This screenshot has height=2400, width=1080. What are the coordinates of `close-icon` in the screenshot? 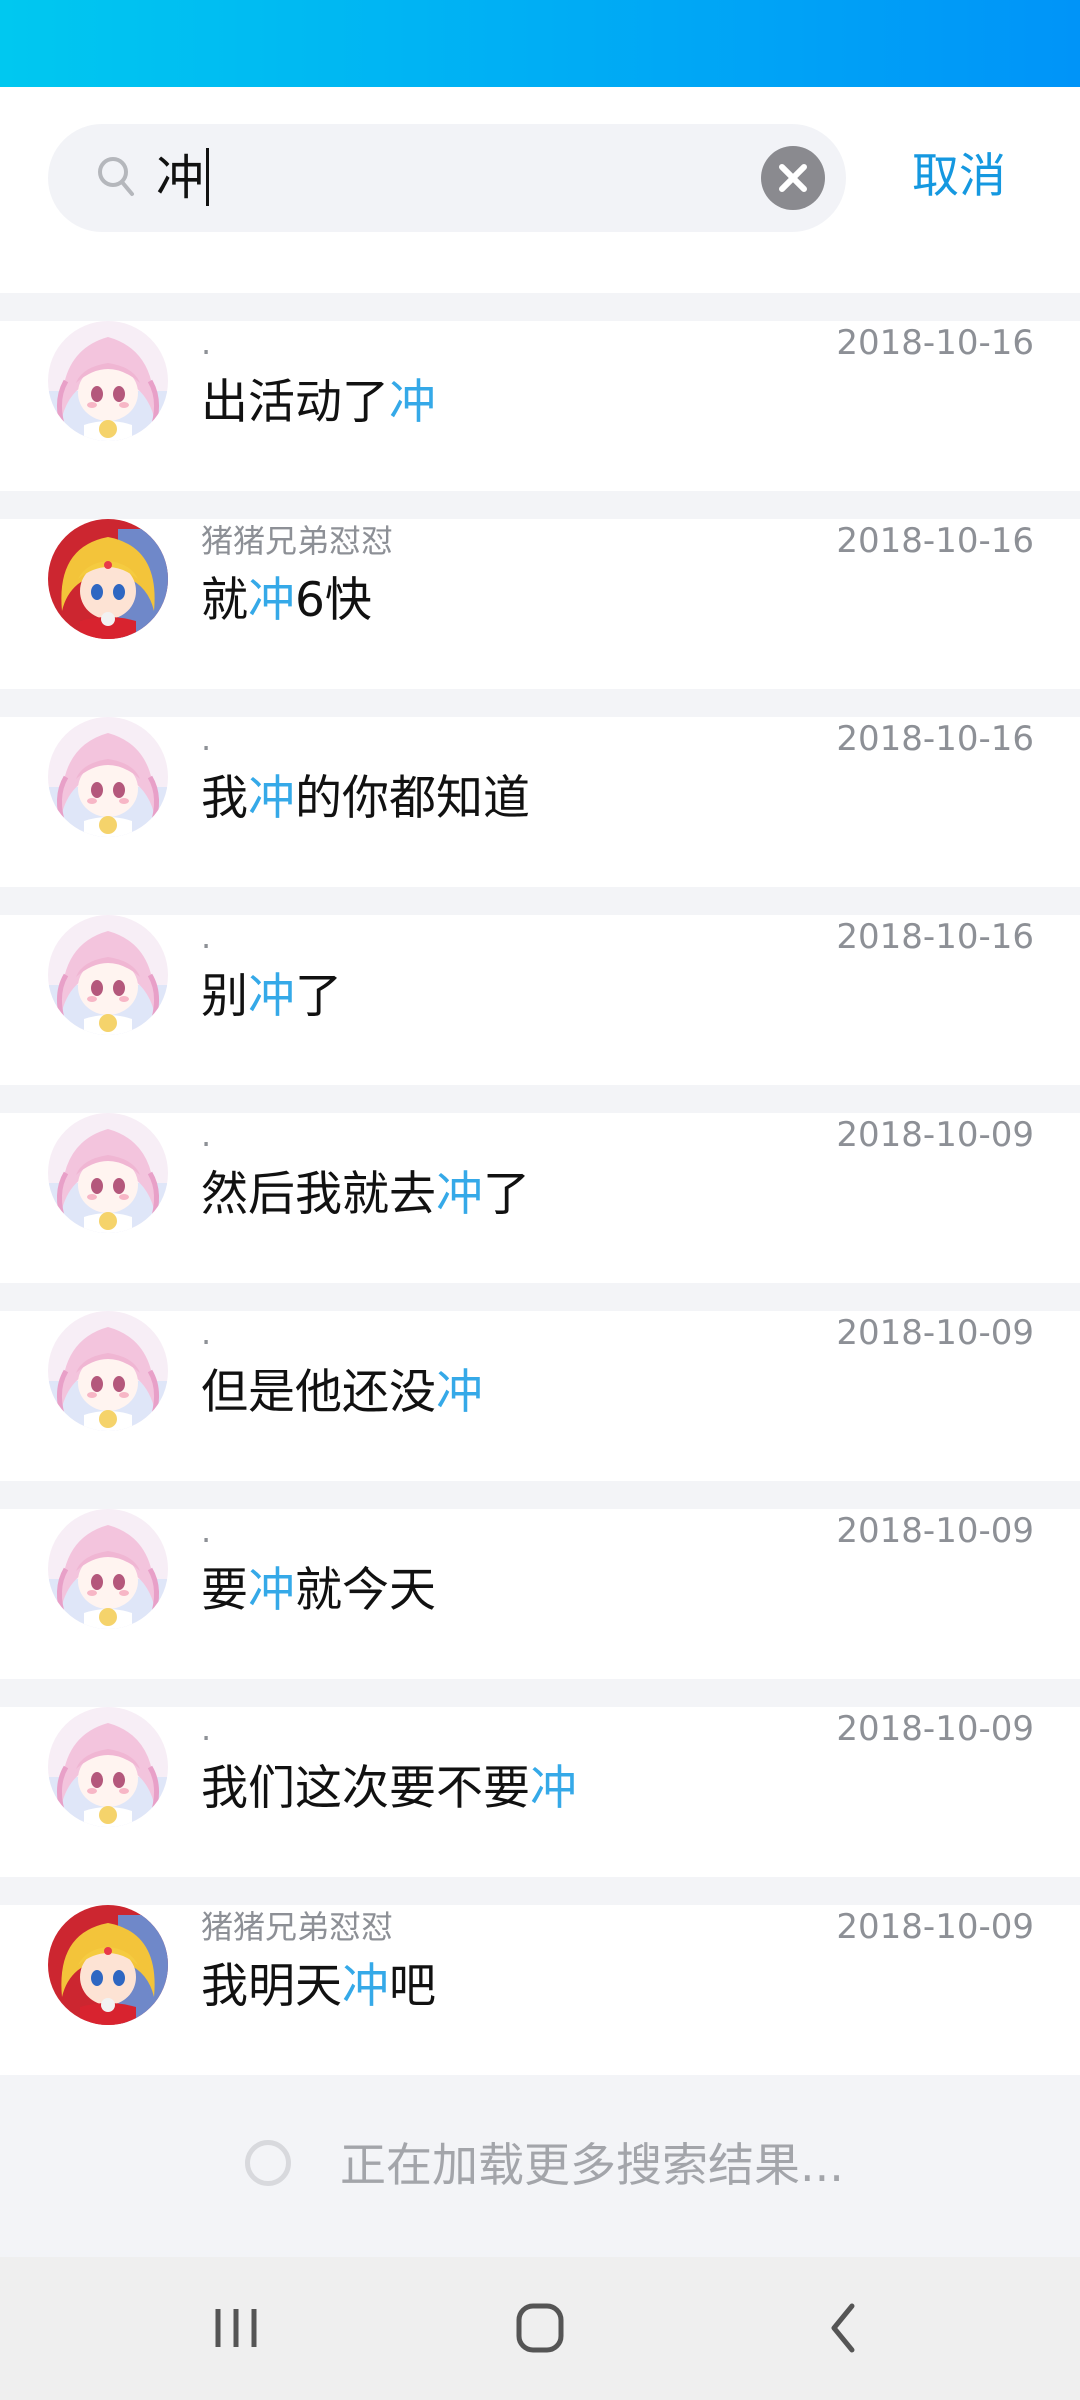 It's located at (793, 178).